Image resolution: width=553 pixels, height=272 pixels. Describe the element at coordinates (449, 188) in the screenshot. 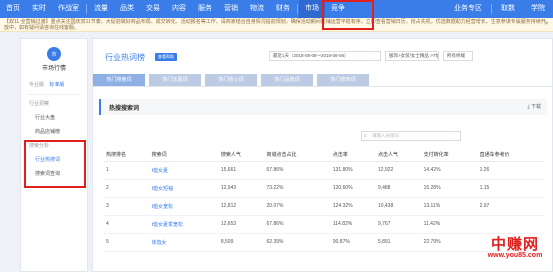

I see `cell-value: 15.28%` at that location.